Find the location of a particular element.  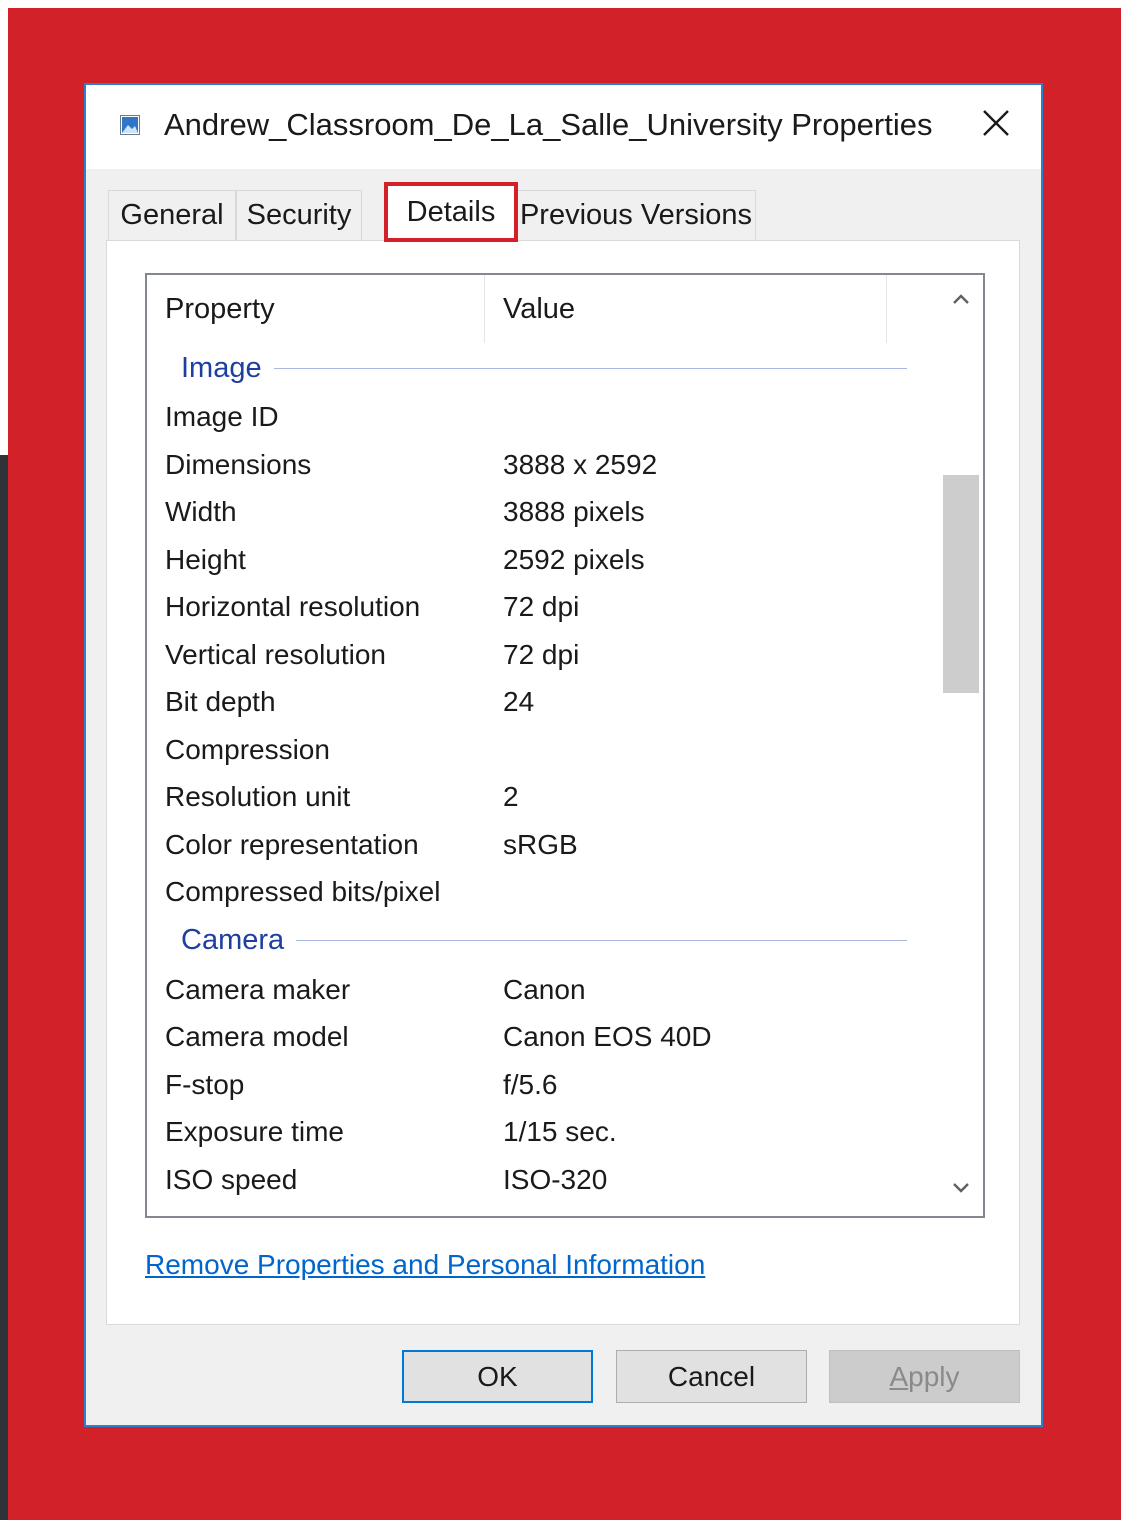

chevron-up-icon is located at coordinates (961, 301).